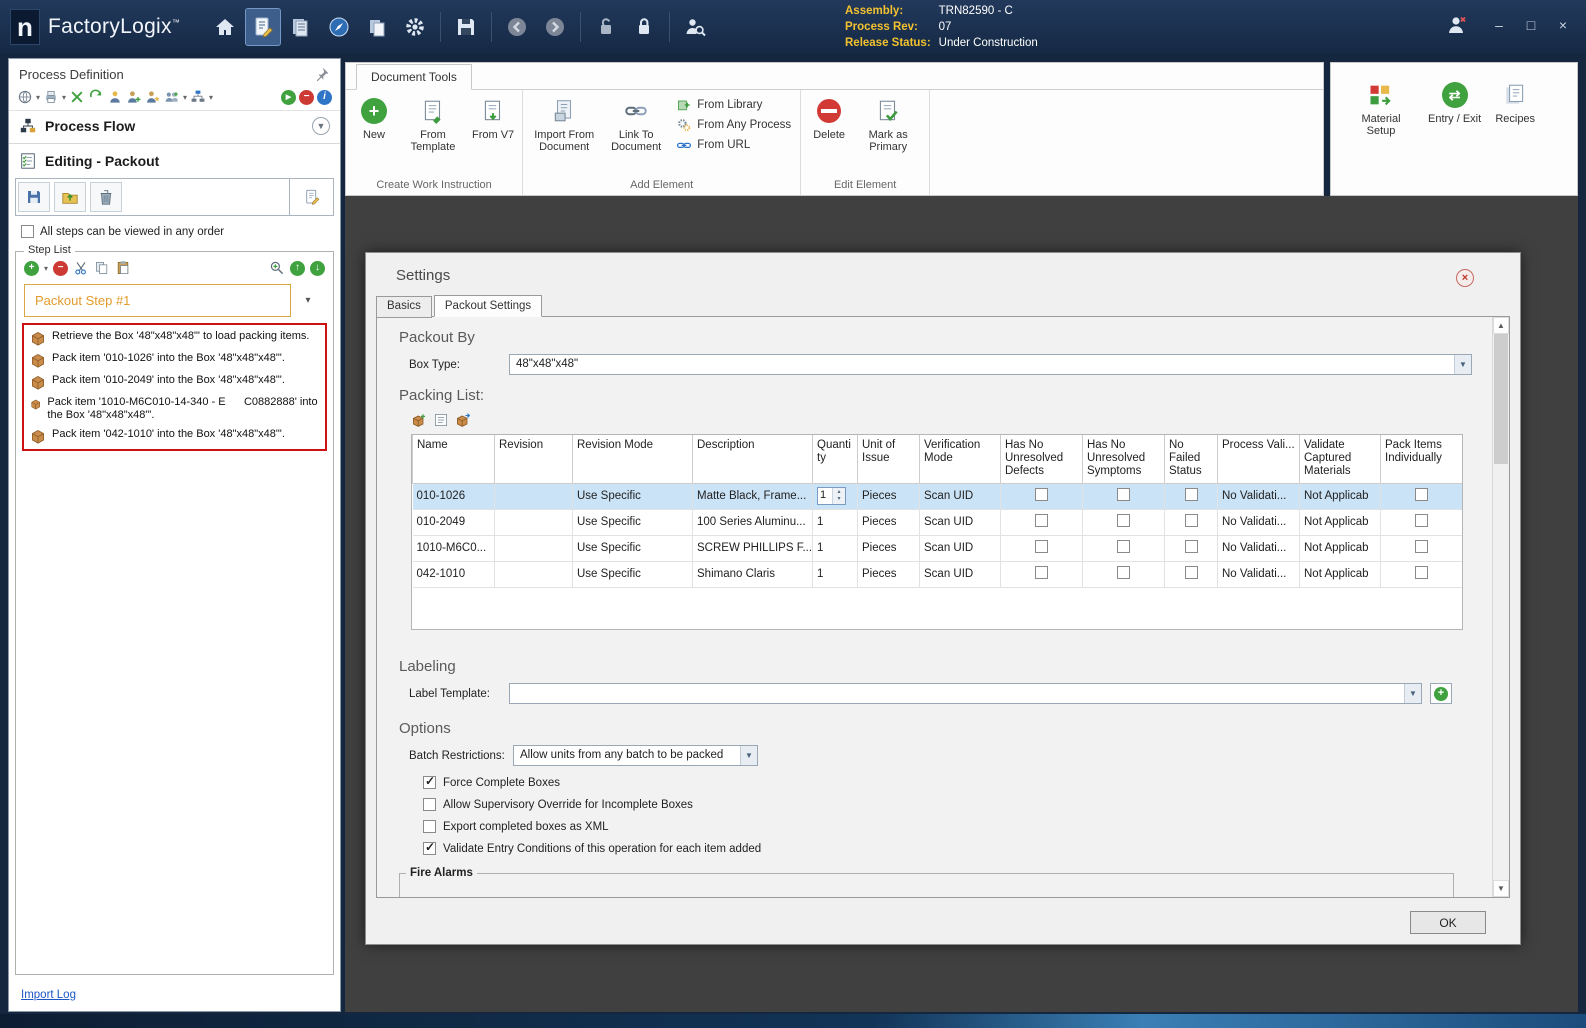 Image resolution: width=1586 pixels, height=1028 pixels. Describe the element at coordinates (644, 27) in the screenshot. I see `lock-button` at that location.